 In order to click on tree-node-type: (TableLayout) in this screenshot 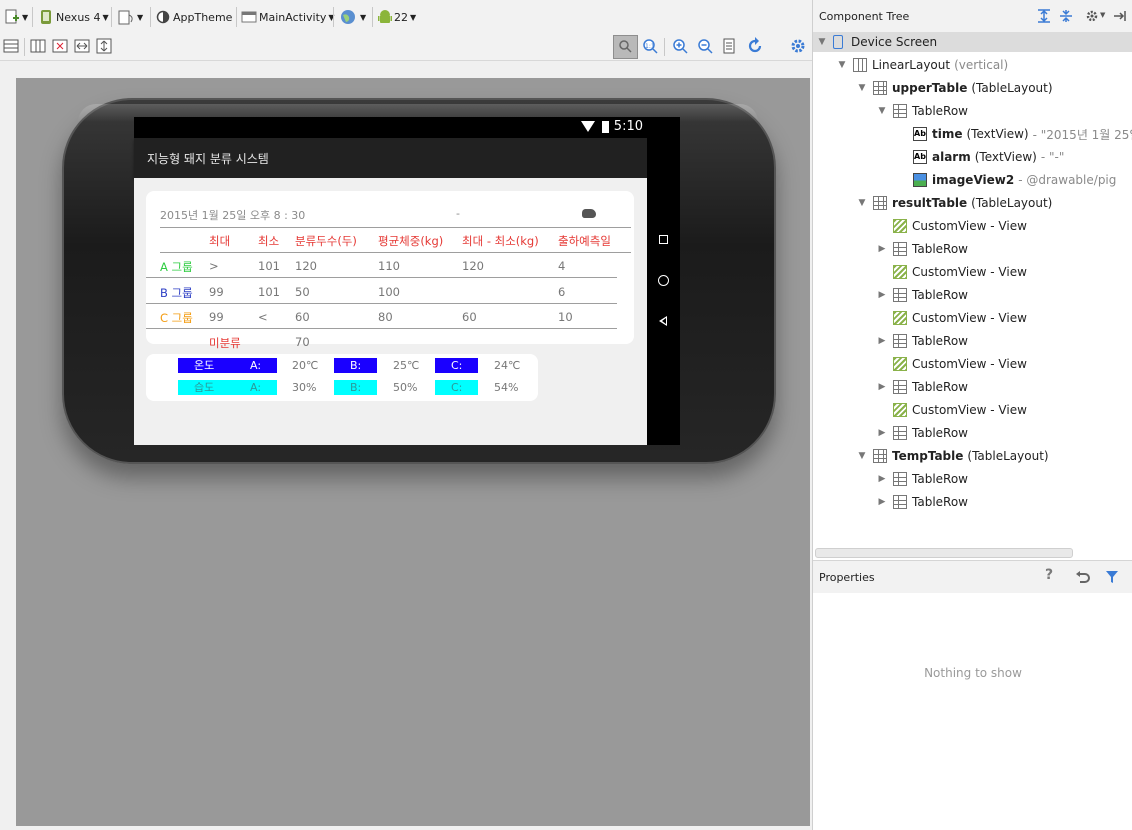, I will do `click(1012, 203)`.